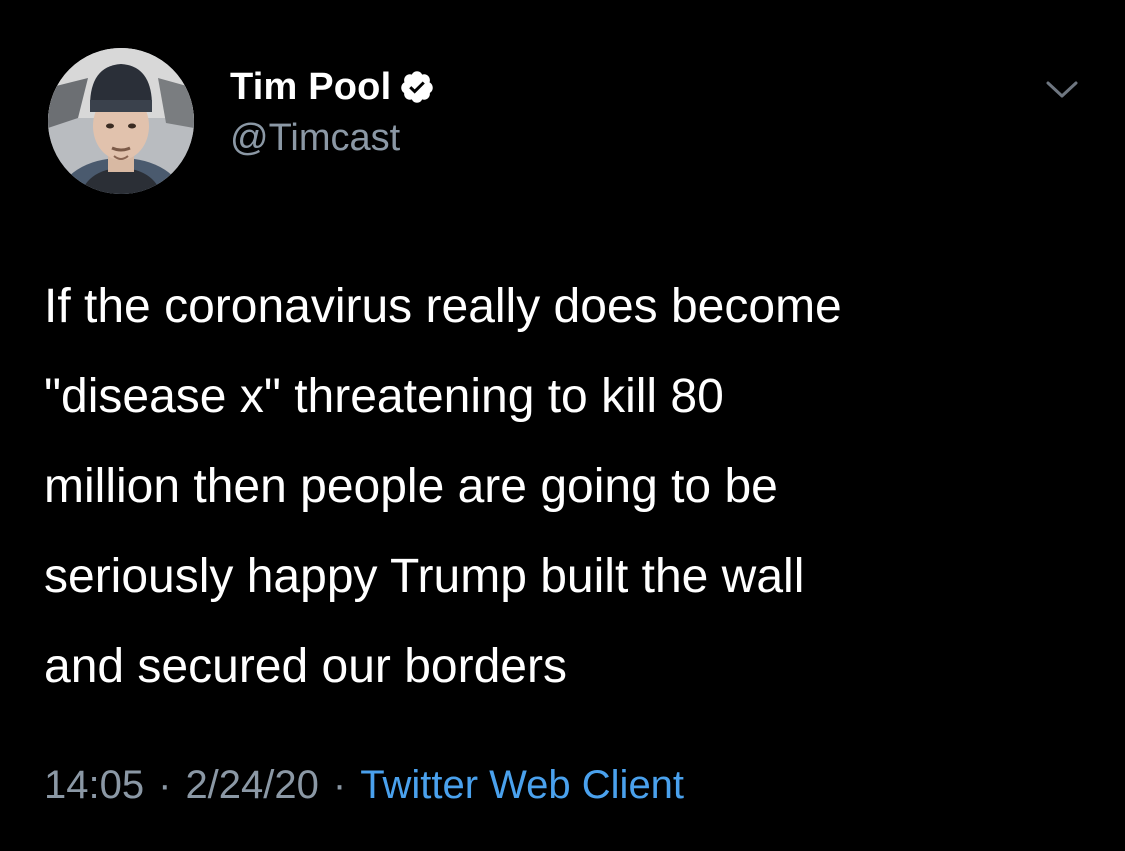  Describe the element at coordinates (310, 87) in the screenshot. I see `author-display-name: Tim Pool` at that location.